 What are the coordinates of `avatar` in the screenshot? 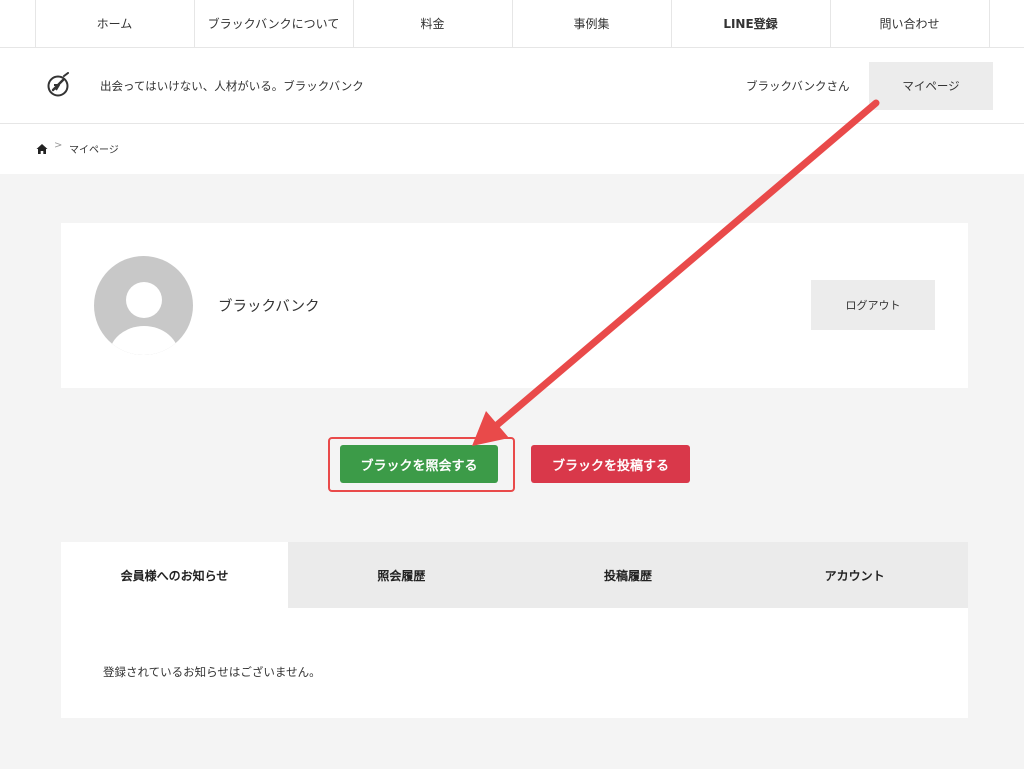 It's located at (143, 305).